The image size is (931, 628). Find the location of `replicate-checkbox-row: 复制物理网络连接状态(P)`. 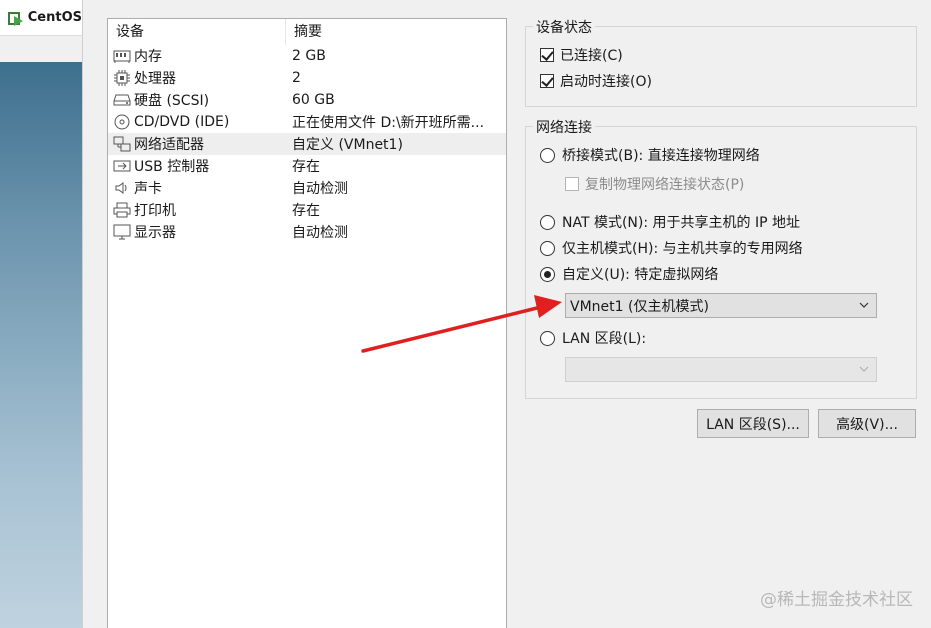

replicate-checkbox-row: 复制物理网络连接状态(P) is located at coordinates (654, 184).